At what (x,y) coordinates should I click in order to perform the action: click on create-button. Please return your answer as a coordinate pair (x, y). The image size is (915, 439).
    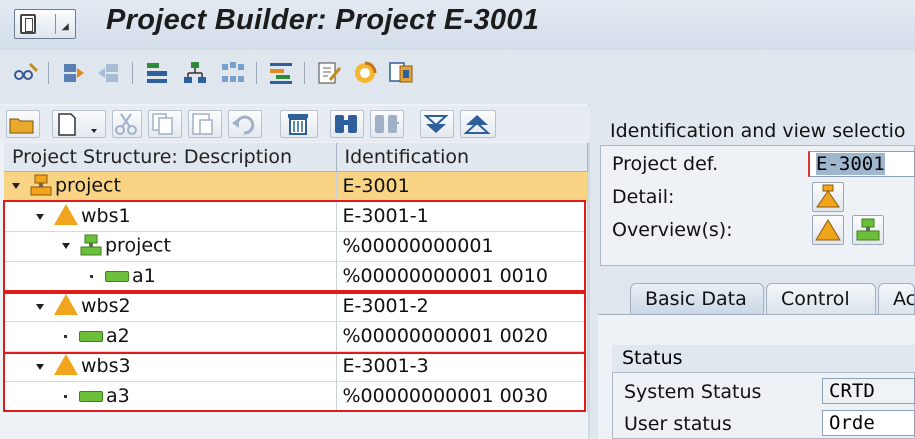
    Looking at the image, I should click on (79, 124).